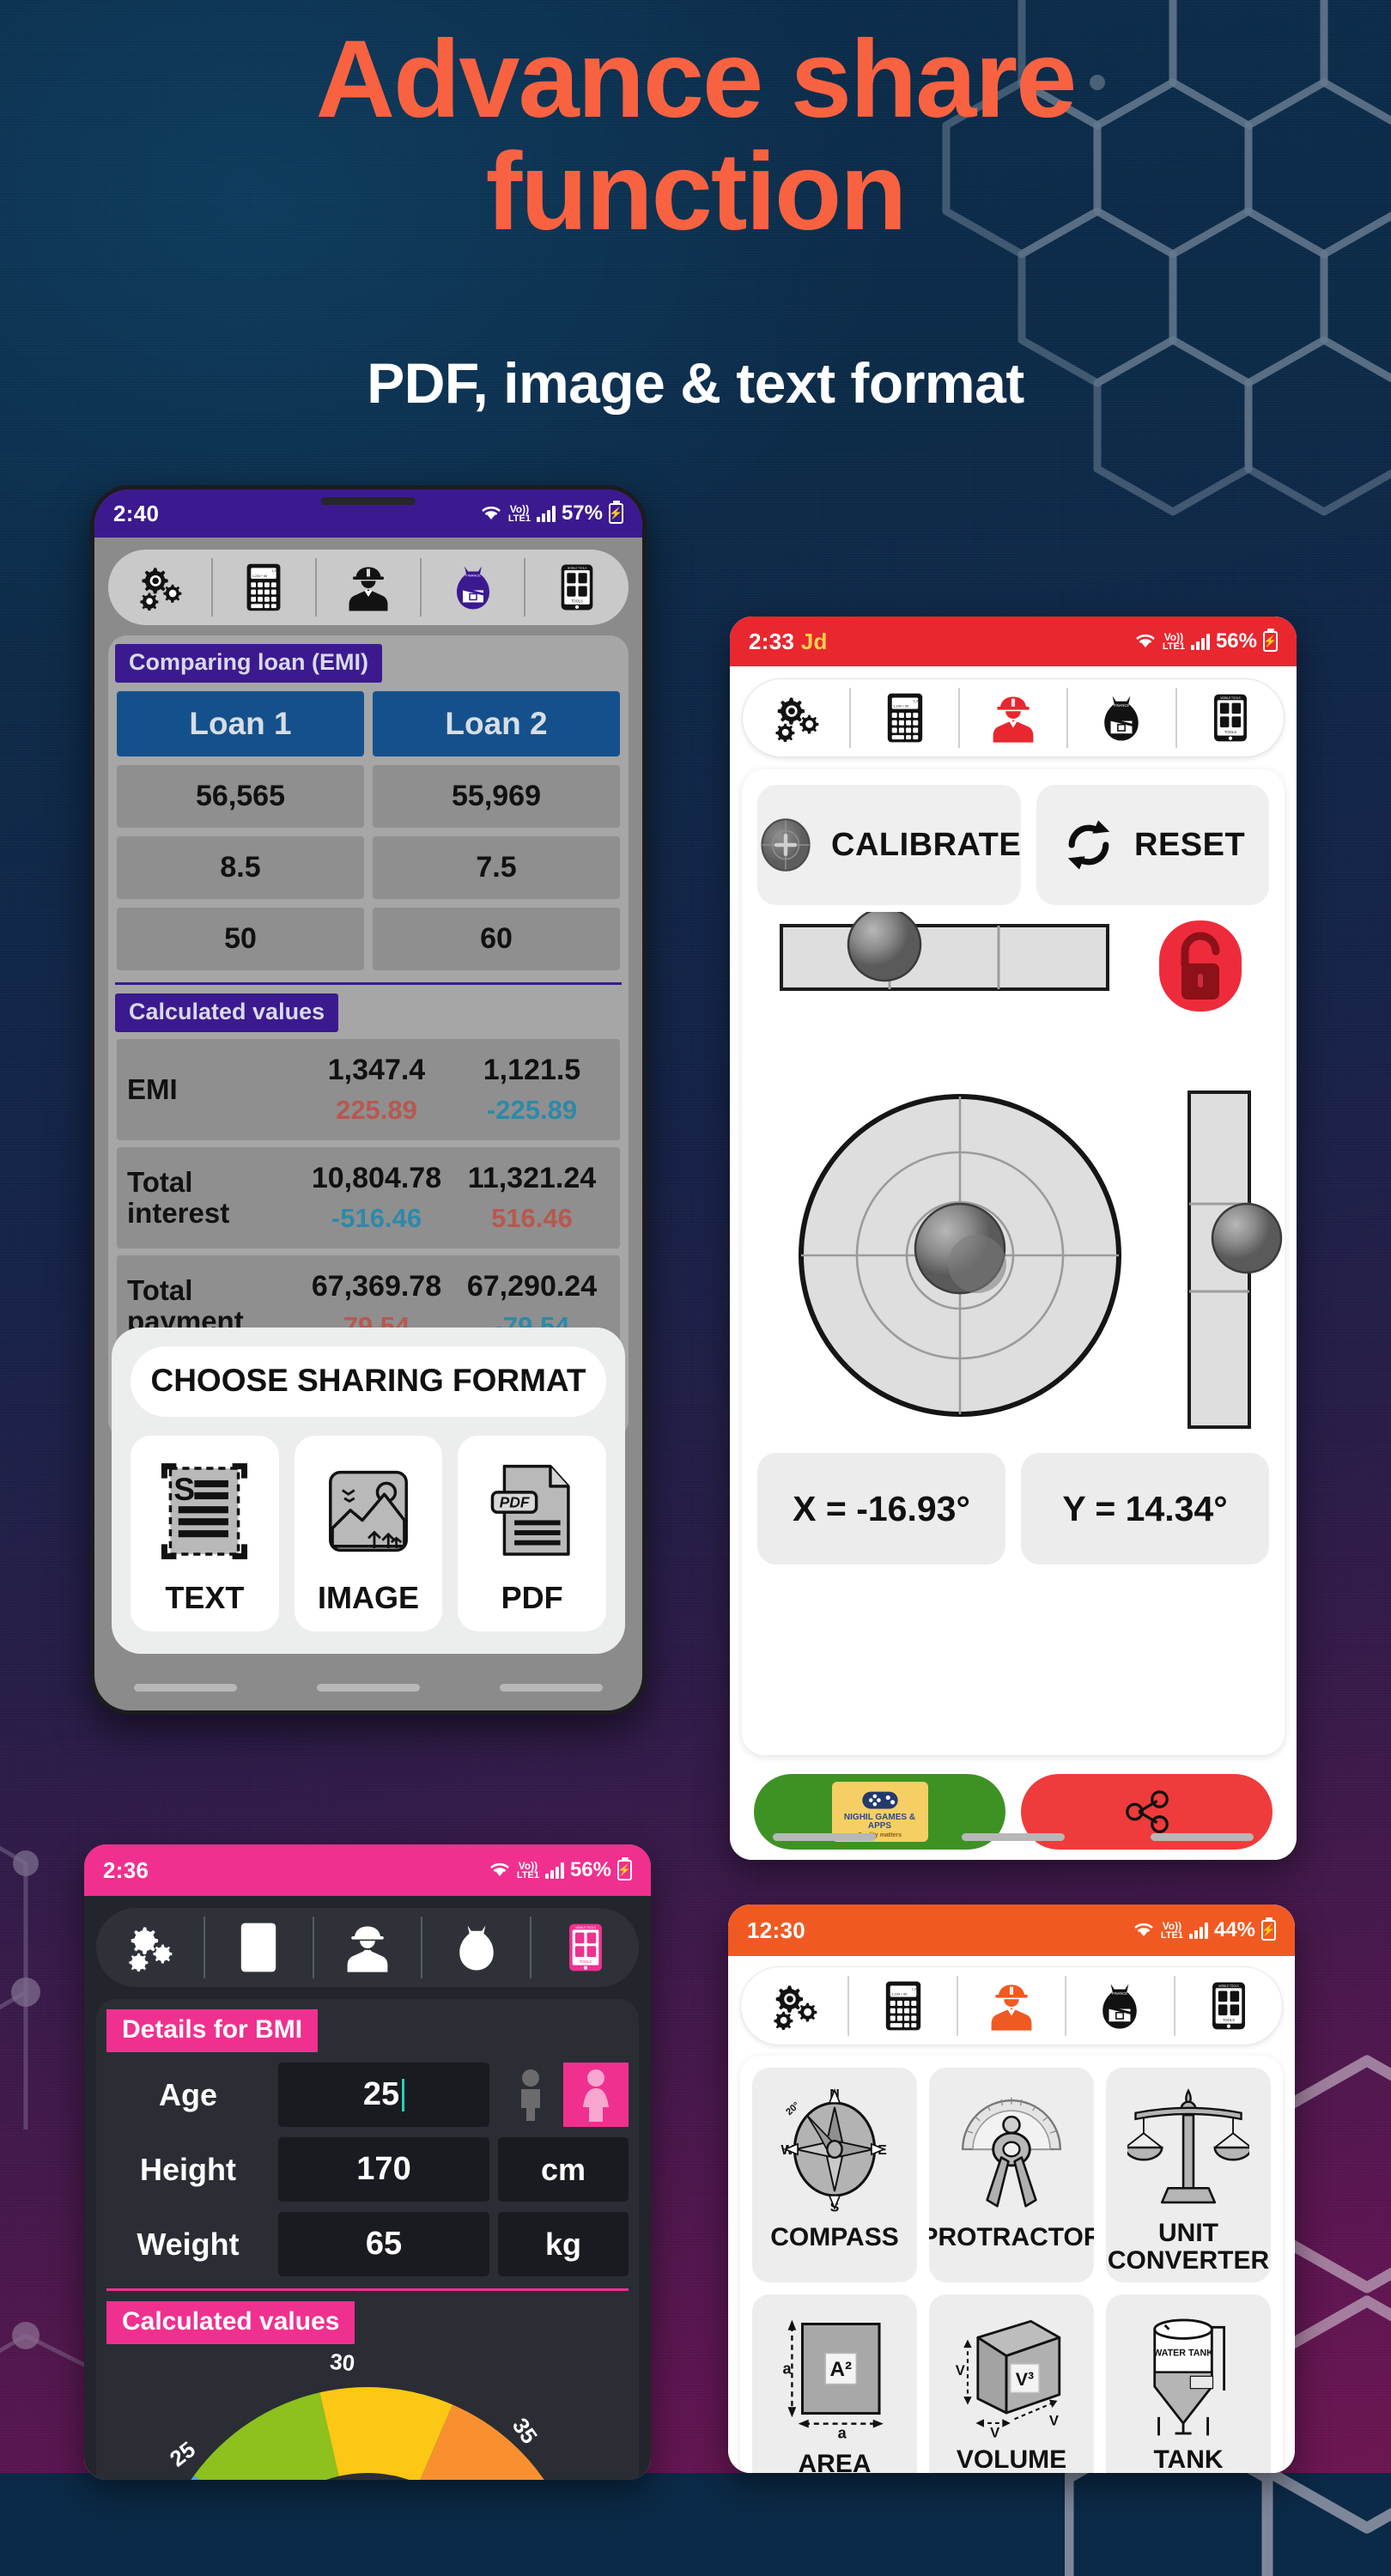 Image resolution: width=1391 pixels, height=2576 pixels. I want to click on x-angle-readout: X = -16.93°, so click(881, 1508).